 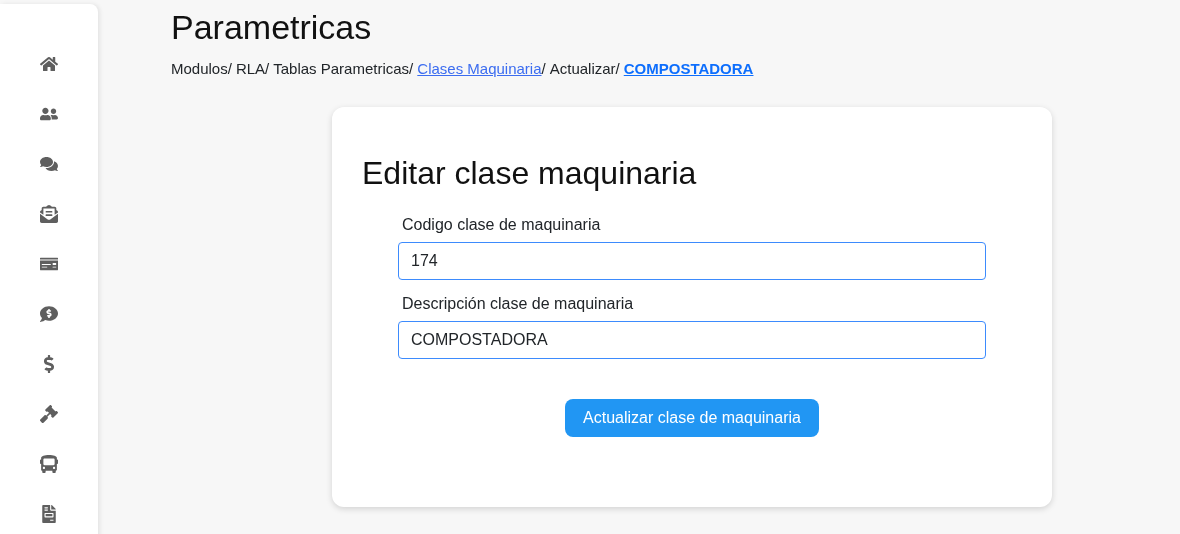 I want to click on money-card-icon, so click(x=49, y=264).